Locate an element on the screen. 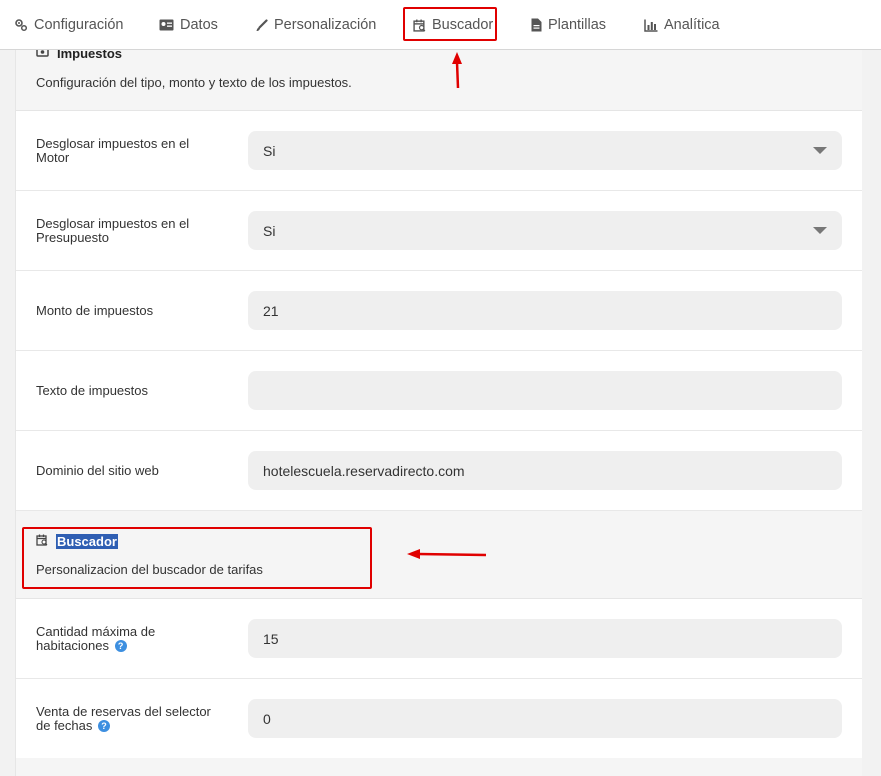 This screenshot has height=776, width=881. tab-analitica: Analítica is located at coordinates (682, 25).